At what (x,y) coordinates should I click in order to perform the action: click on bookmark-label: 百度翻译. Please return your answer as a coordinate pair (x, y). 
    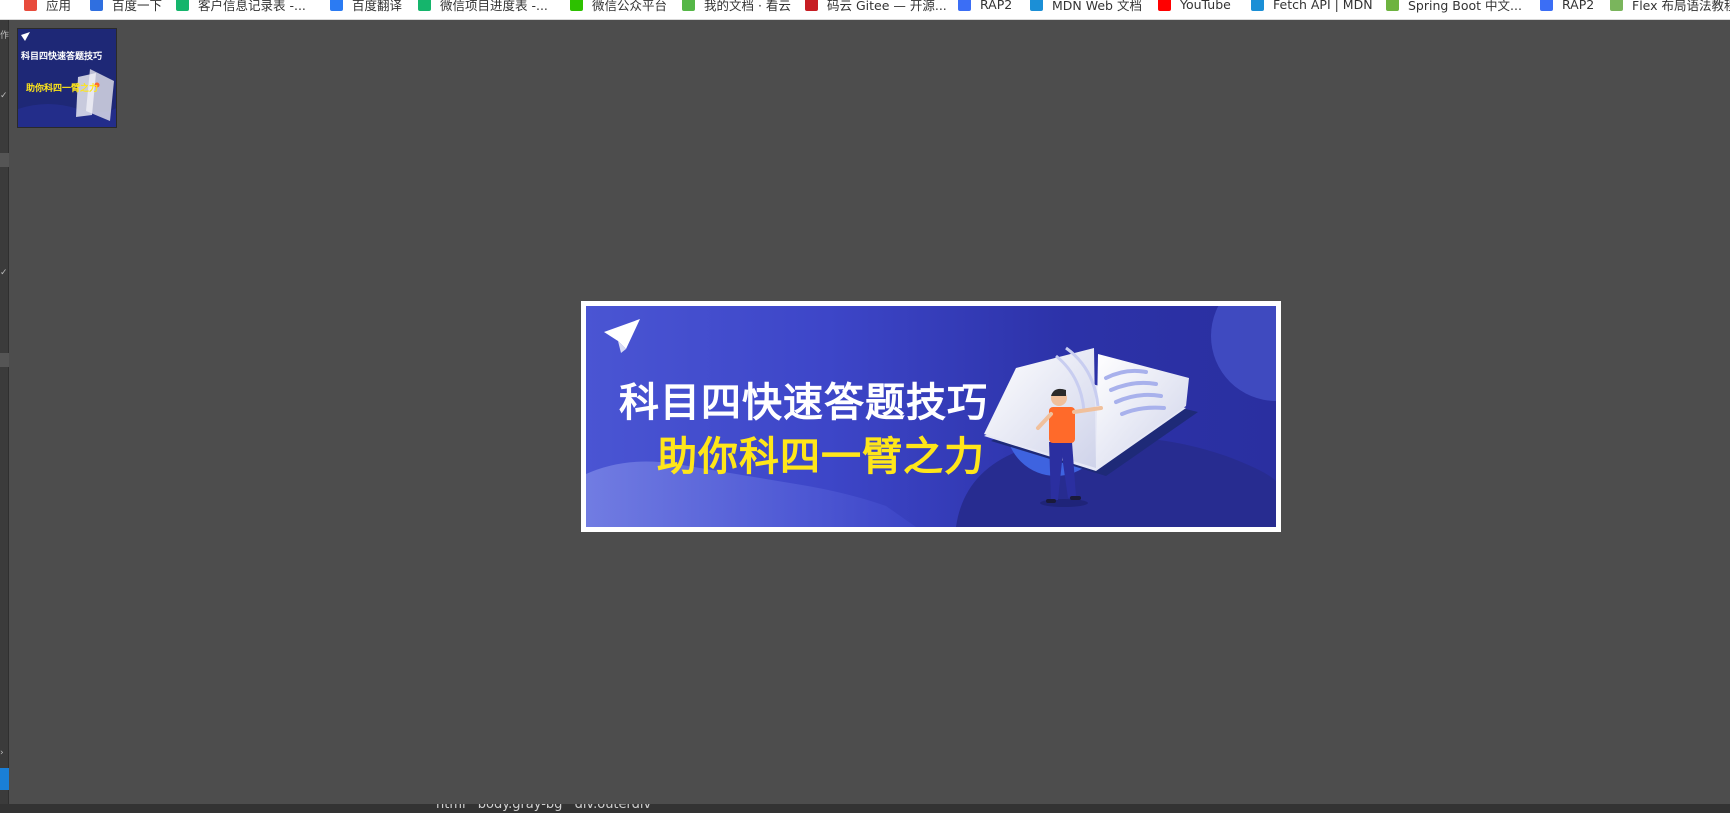
    Looking at the image, I should click on (377, 6).